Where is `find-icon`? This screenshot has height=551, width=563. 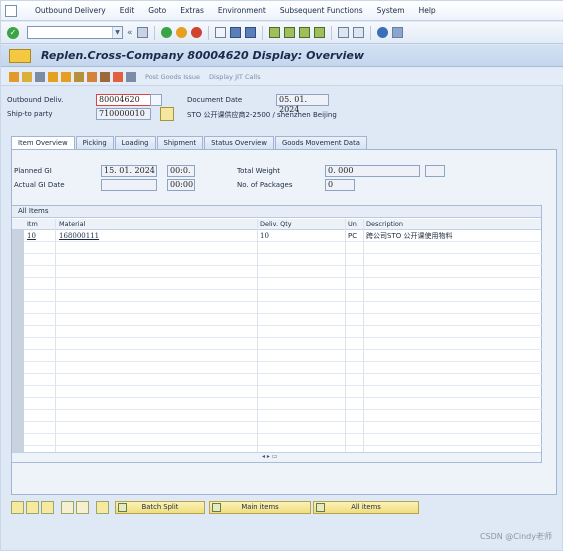
find-icon is located at coordinates (235, 32).